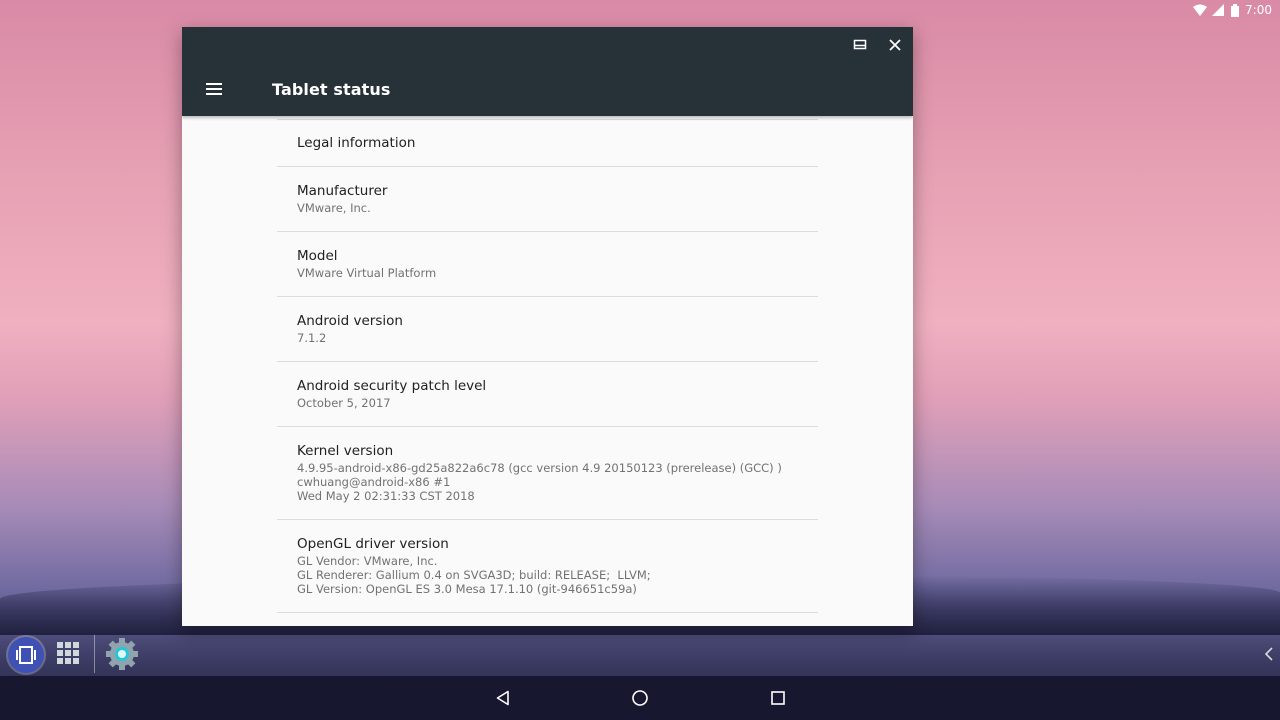  Describe the element at coordinates (356, 143) in the screenshot. I see `pref-title: Legal information` at that location.